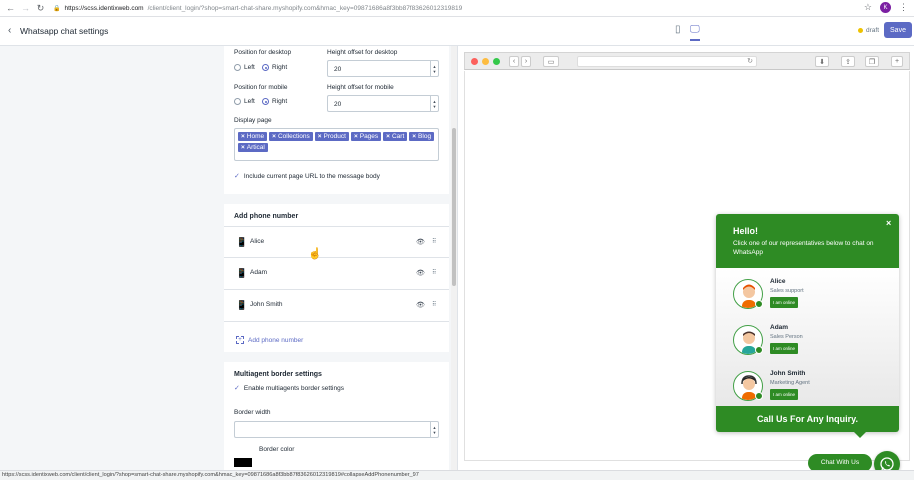  I want to click on page-tag: × Pages, so click(366, 136).